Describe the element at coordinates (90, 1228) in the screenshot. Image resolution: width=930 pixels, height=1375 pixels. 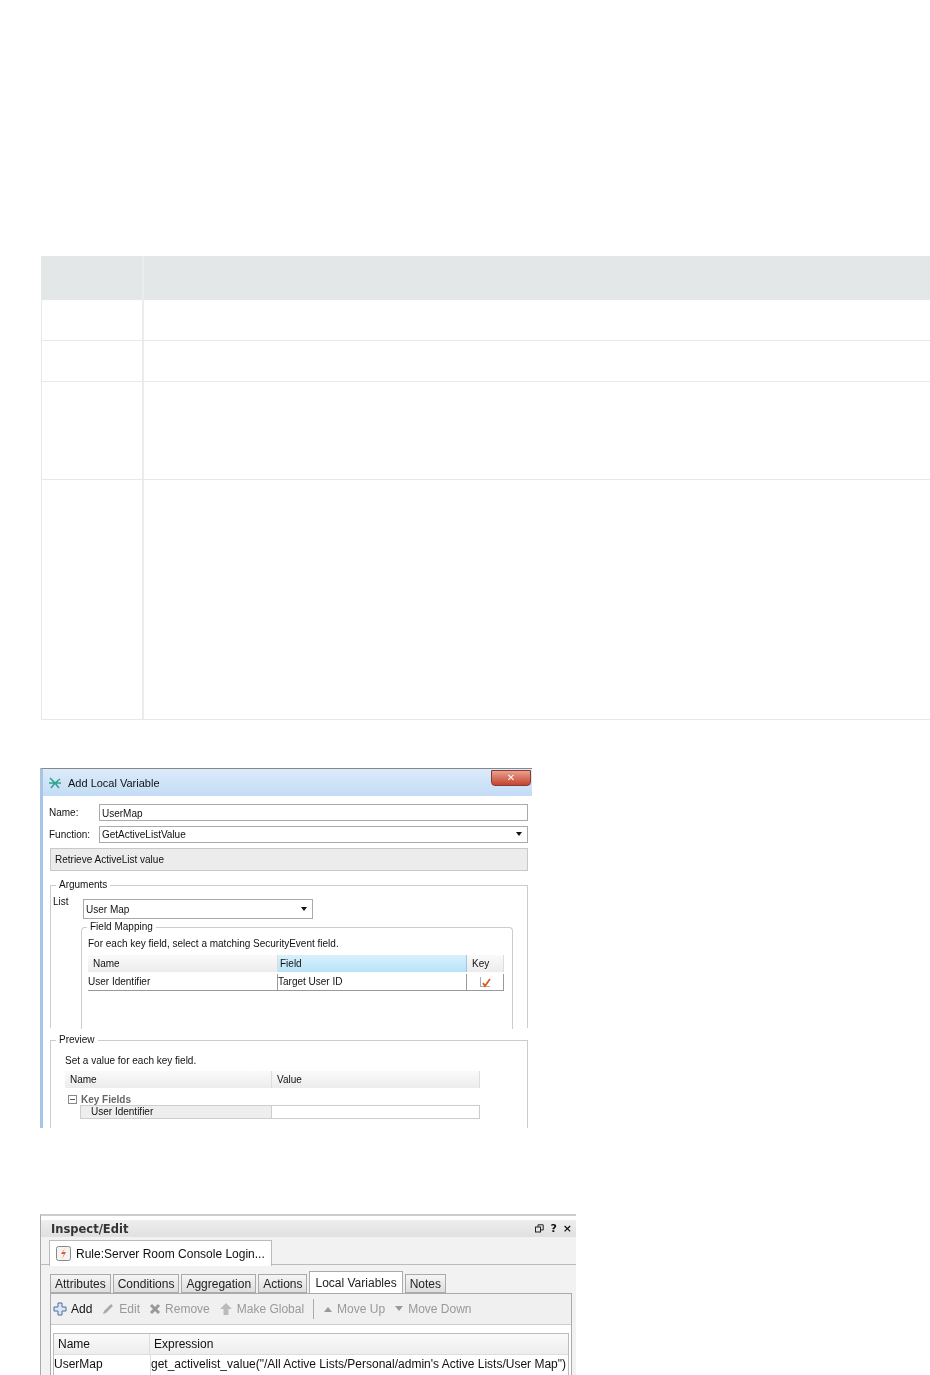
I see `panel-title: Inspect/Edit` at that location.